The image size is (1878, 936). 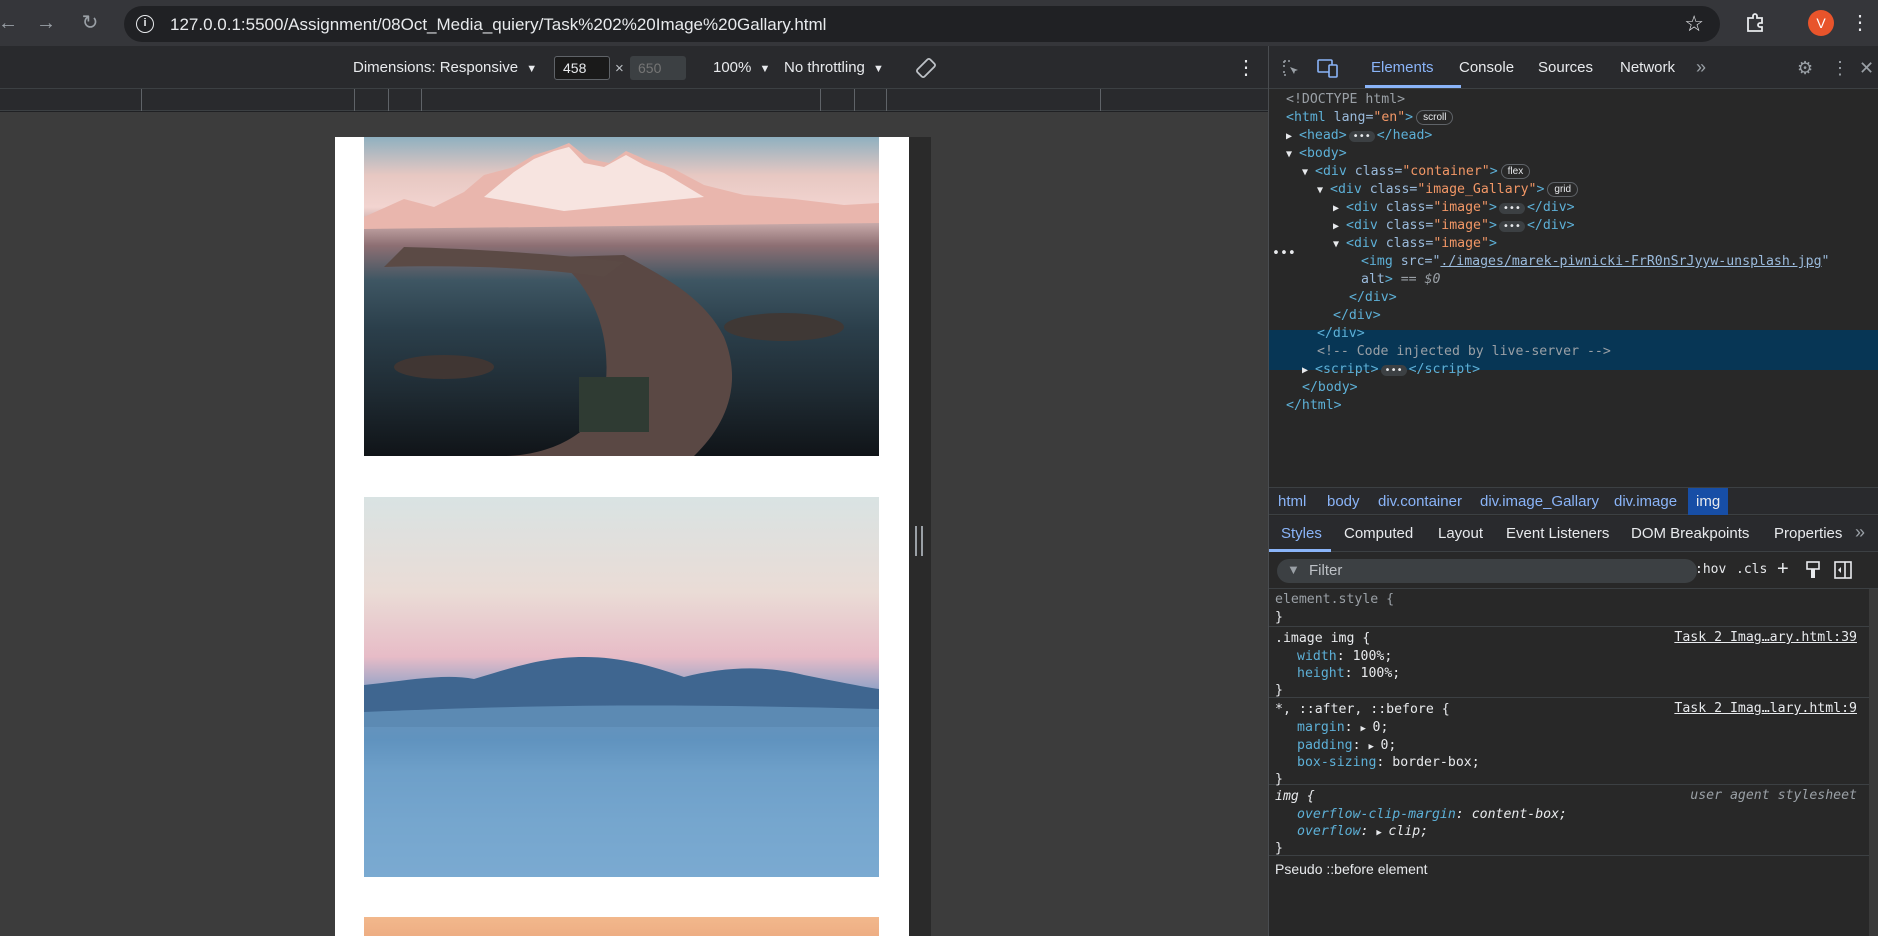 I want to click on inspect-element-icon, so click(x=1291, y=68).